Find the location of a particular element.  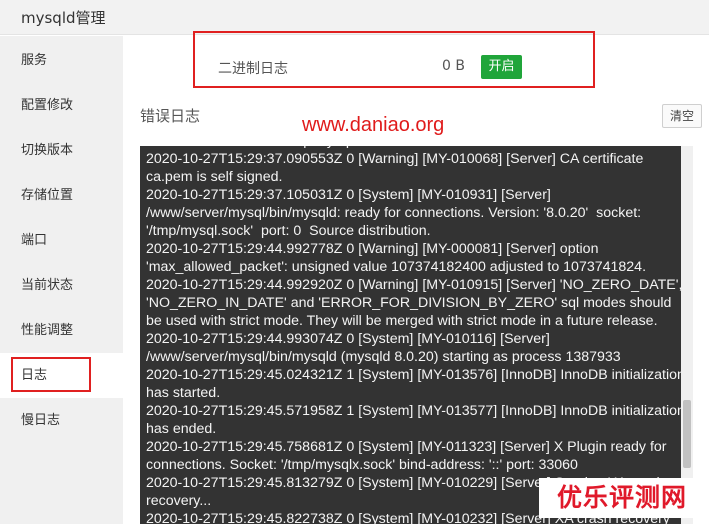

window-titlebar: mysqld管理 is located at coordinates (354, 17).